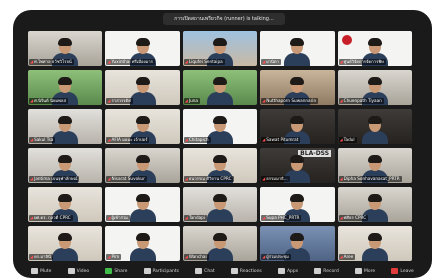  What do you see at coordinates (41, 257) in the screenshot?
I see `participant-name: ◢ดร.มาลินี` at bounding box center [41, 257].